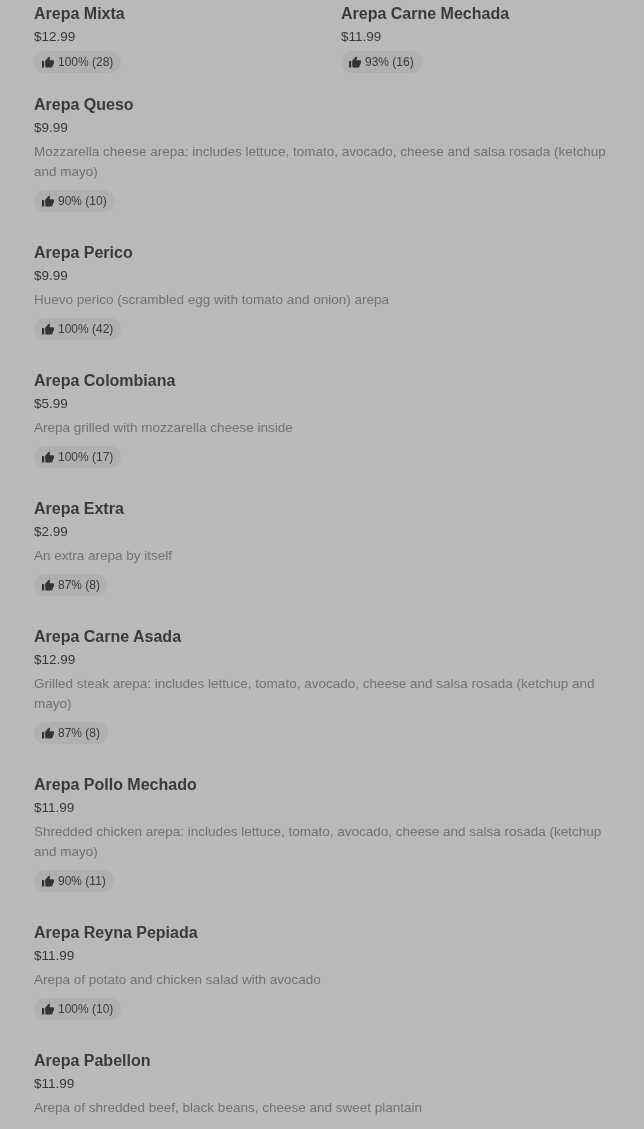  Describe the element at coordinates (318, 842) in the screenshot. I see `item-description: Shredded chicken arepa: includes lettuce, tomato, avocado, cheese and salsa rosada (ketchup and mayo)` at that location.